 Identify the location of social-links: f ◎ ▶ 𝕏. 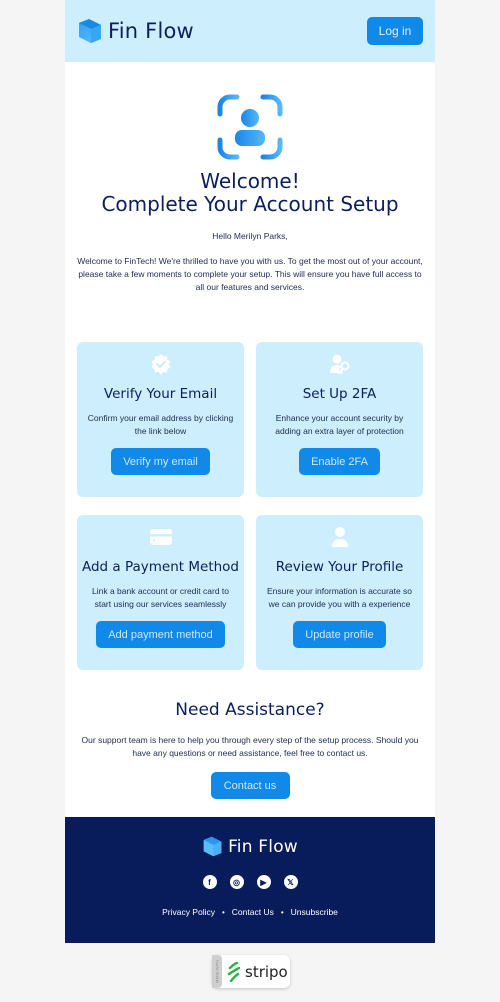
(250, 882).